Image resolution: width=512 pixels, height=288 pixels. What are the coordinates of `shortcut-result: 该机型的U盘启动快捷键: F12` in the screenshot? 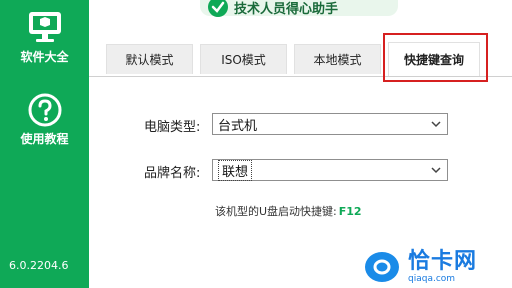 It's located at (288, 211).